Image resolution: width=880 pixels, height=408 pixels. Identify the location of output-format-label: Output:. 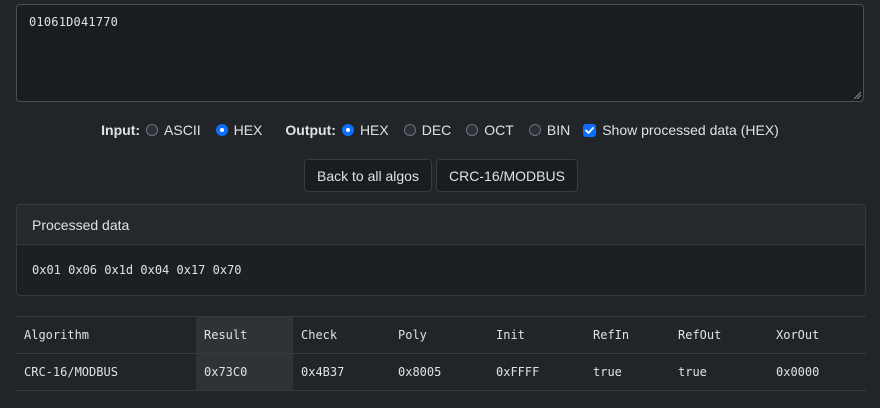
(310, 130).